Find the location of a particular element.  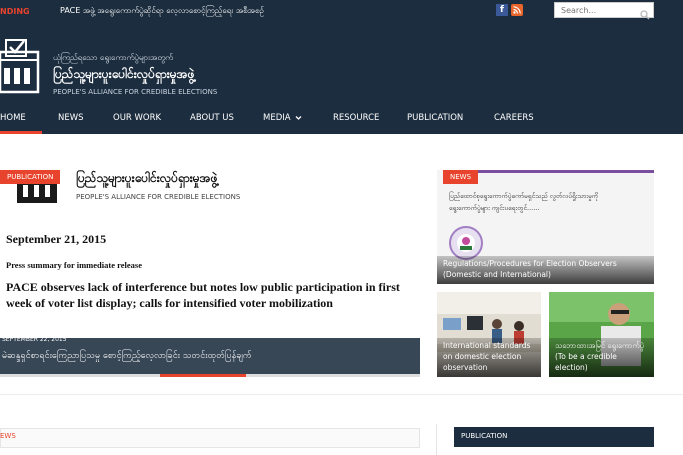

nav-publication: PUBLICATION is located at coordinates (435, 118).